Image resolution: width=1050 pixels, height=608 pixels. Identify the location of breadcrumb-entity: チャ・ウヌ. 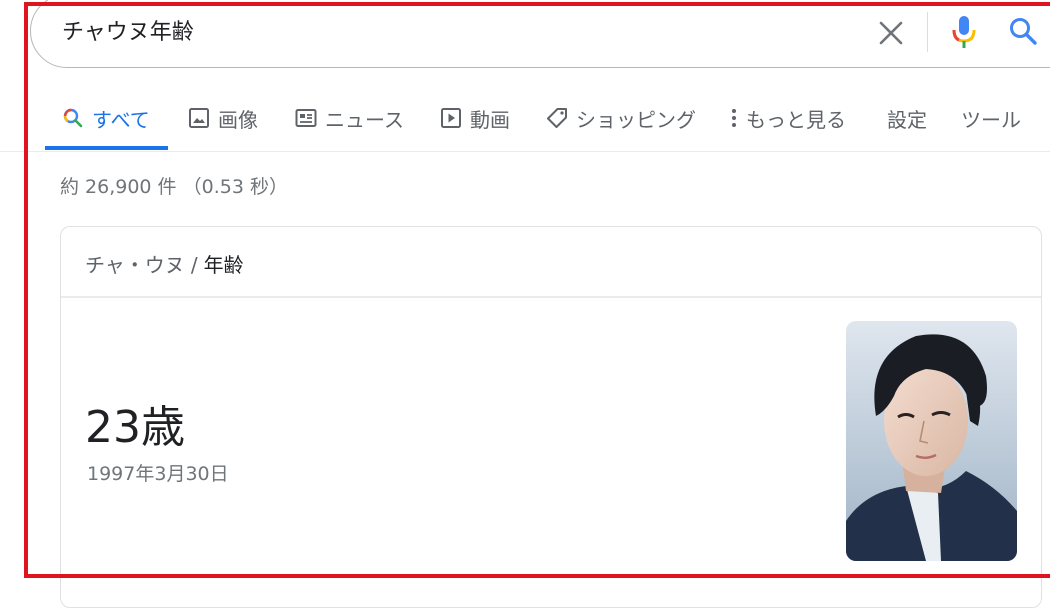
(135, 265).